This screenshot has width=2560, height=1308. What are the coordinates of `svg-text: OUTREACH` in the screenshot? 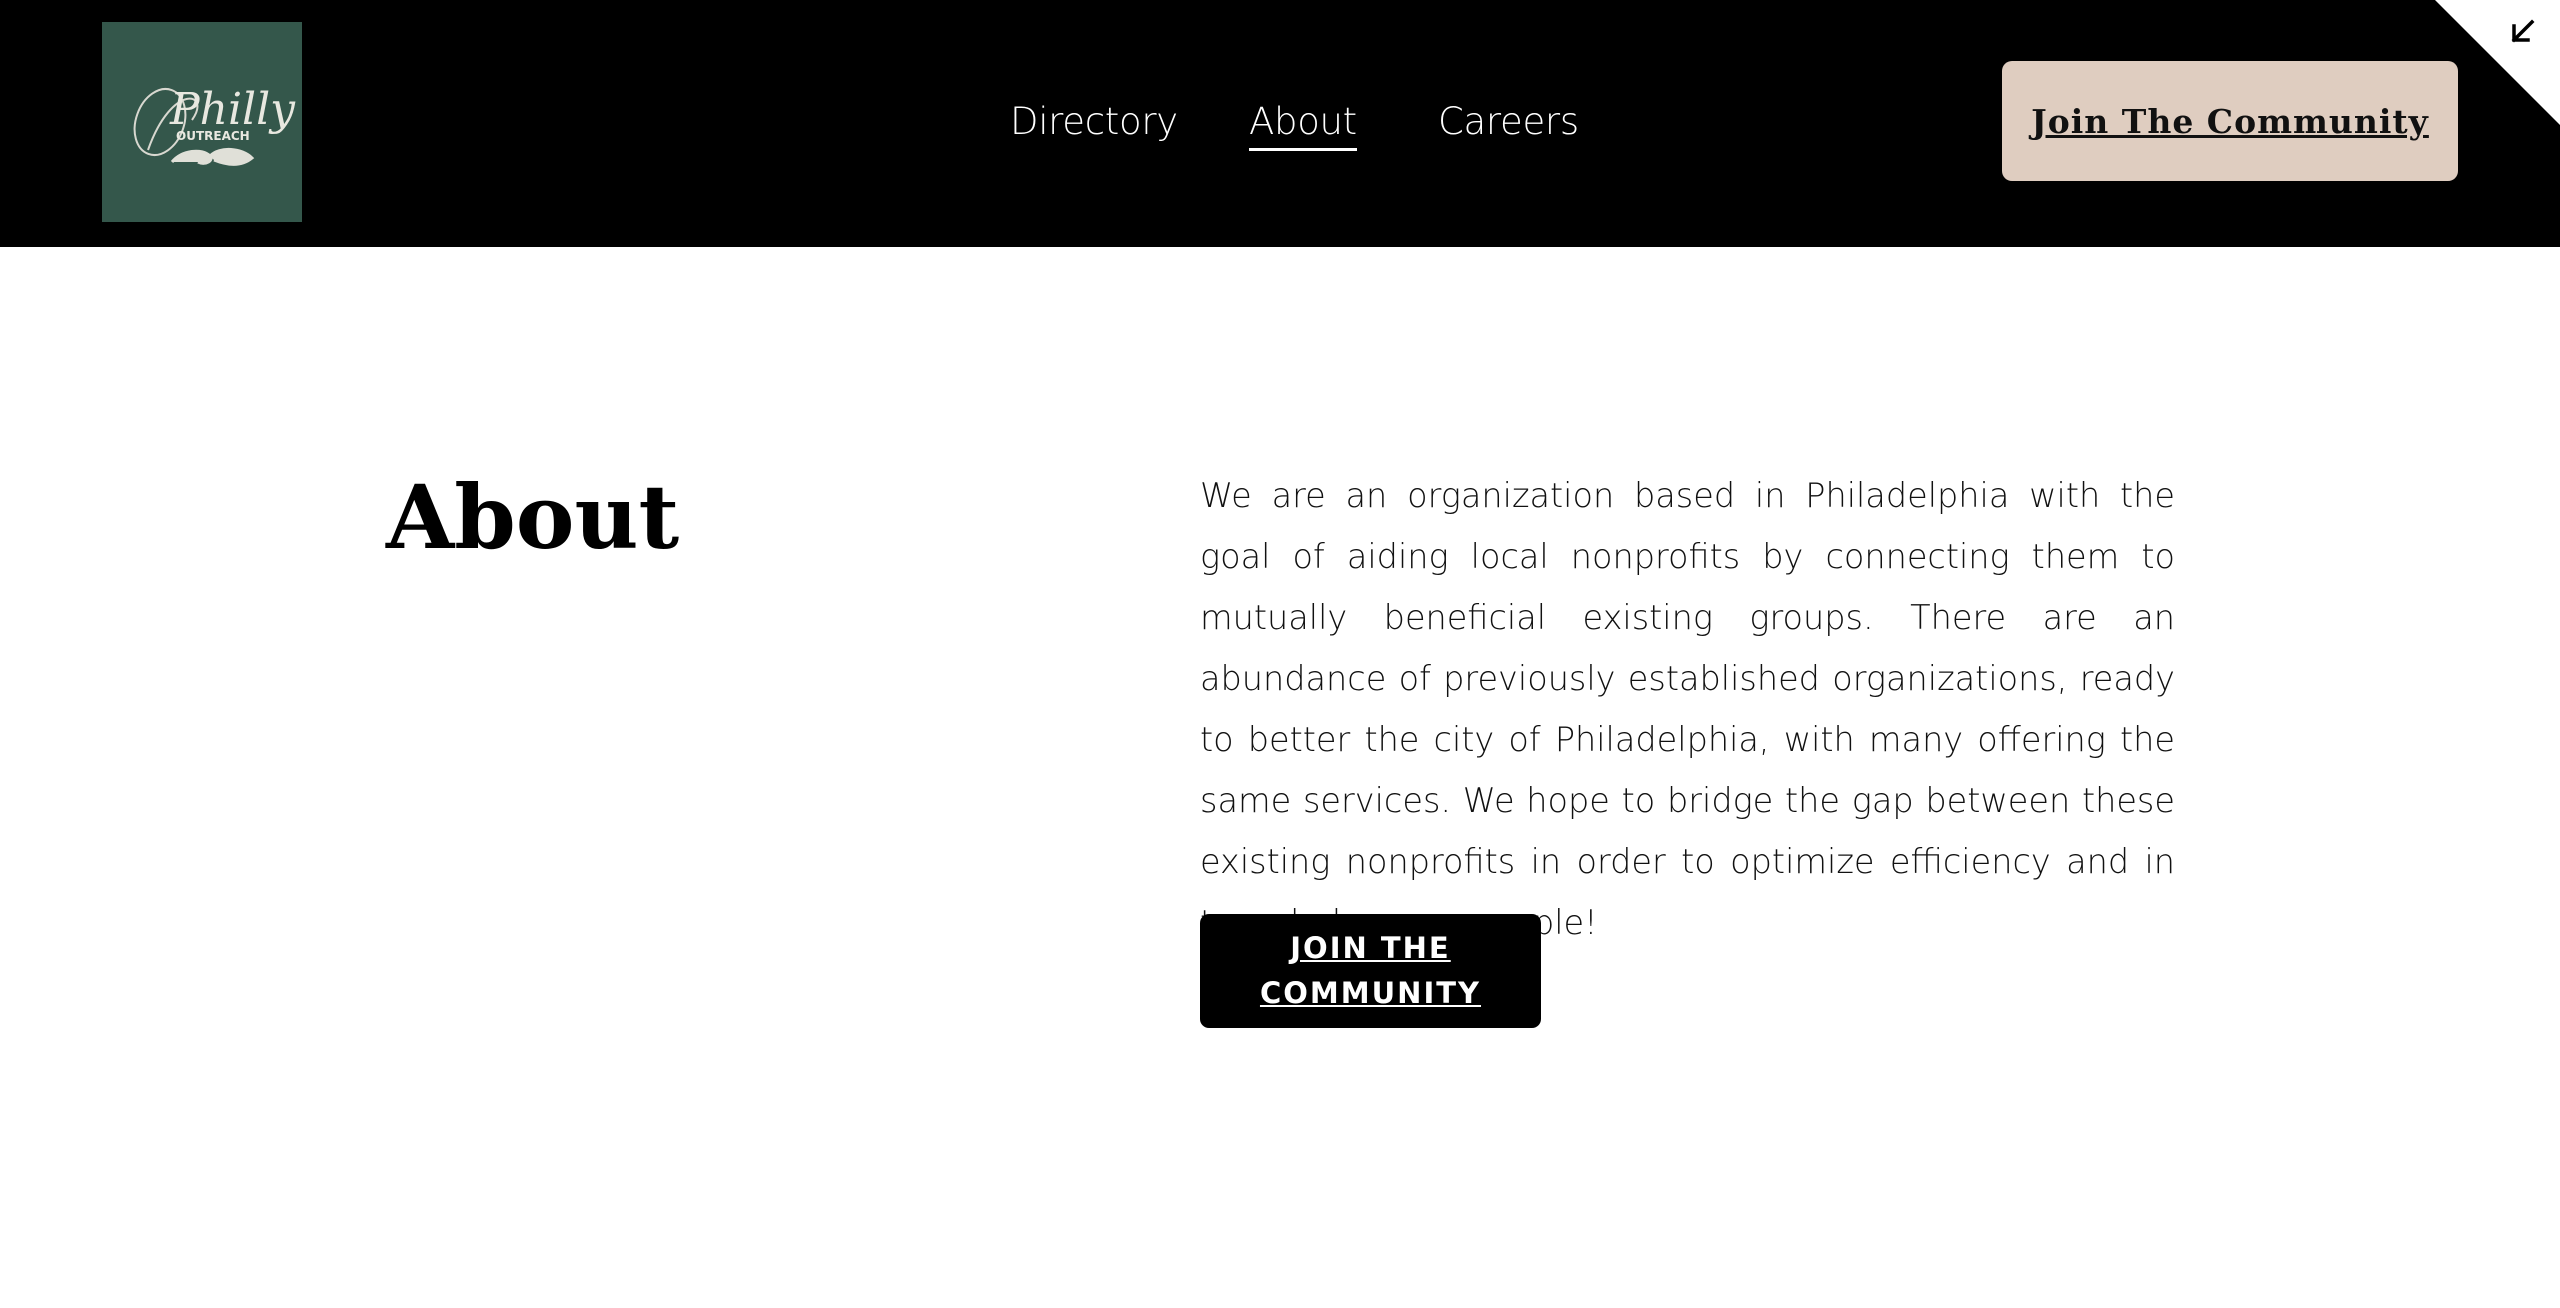 It's located at (213, 136).